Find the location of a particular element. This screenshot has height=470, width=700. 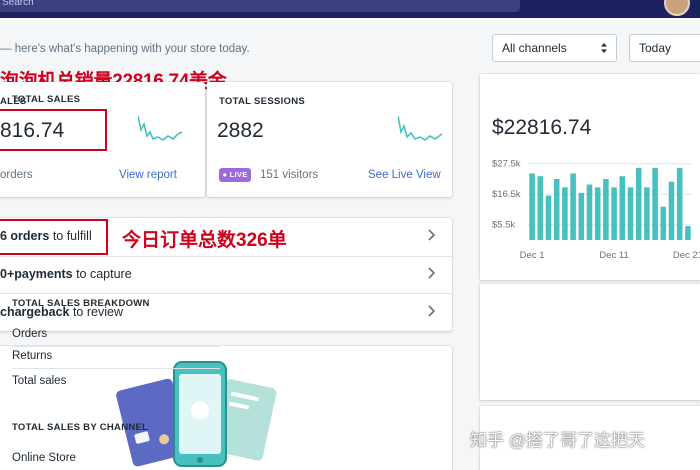

orders-count-text: orders is located at coordinates (16, 175).